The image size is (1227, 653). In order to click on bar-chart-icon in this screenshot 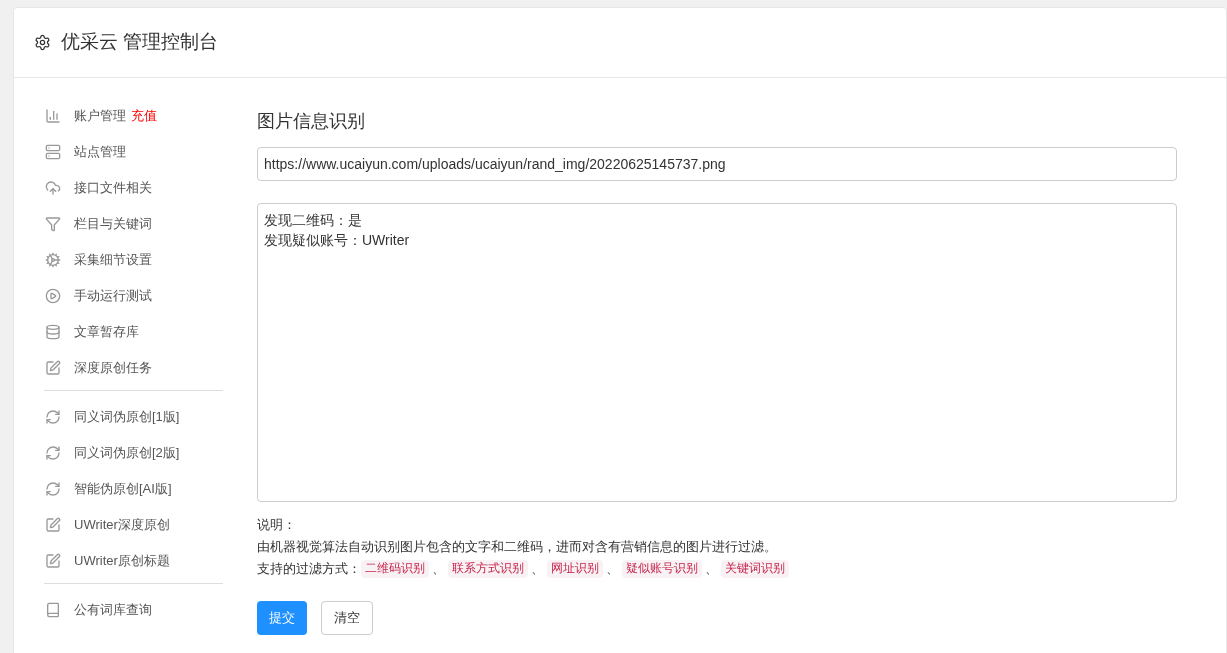, I will do `click(53, 116)`.